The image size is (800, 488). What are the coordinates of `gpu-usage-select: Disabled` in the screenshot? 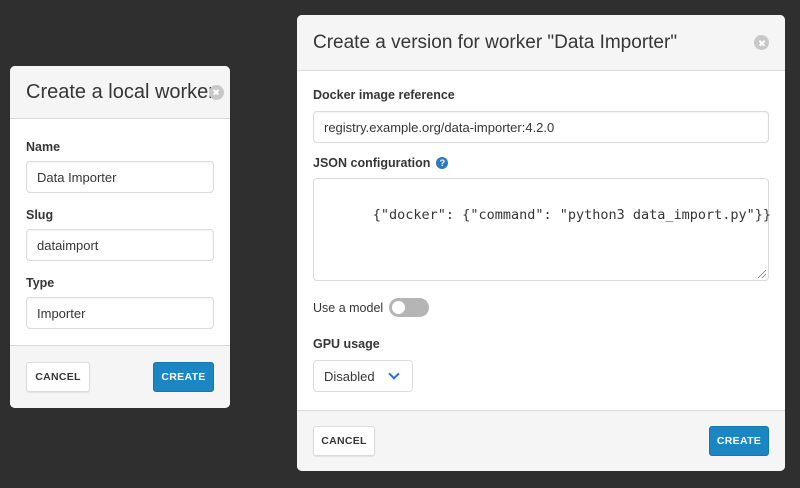 It's located at (363, 376).